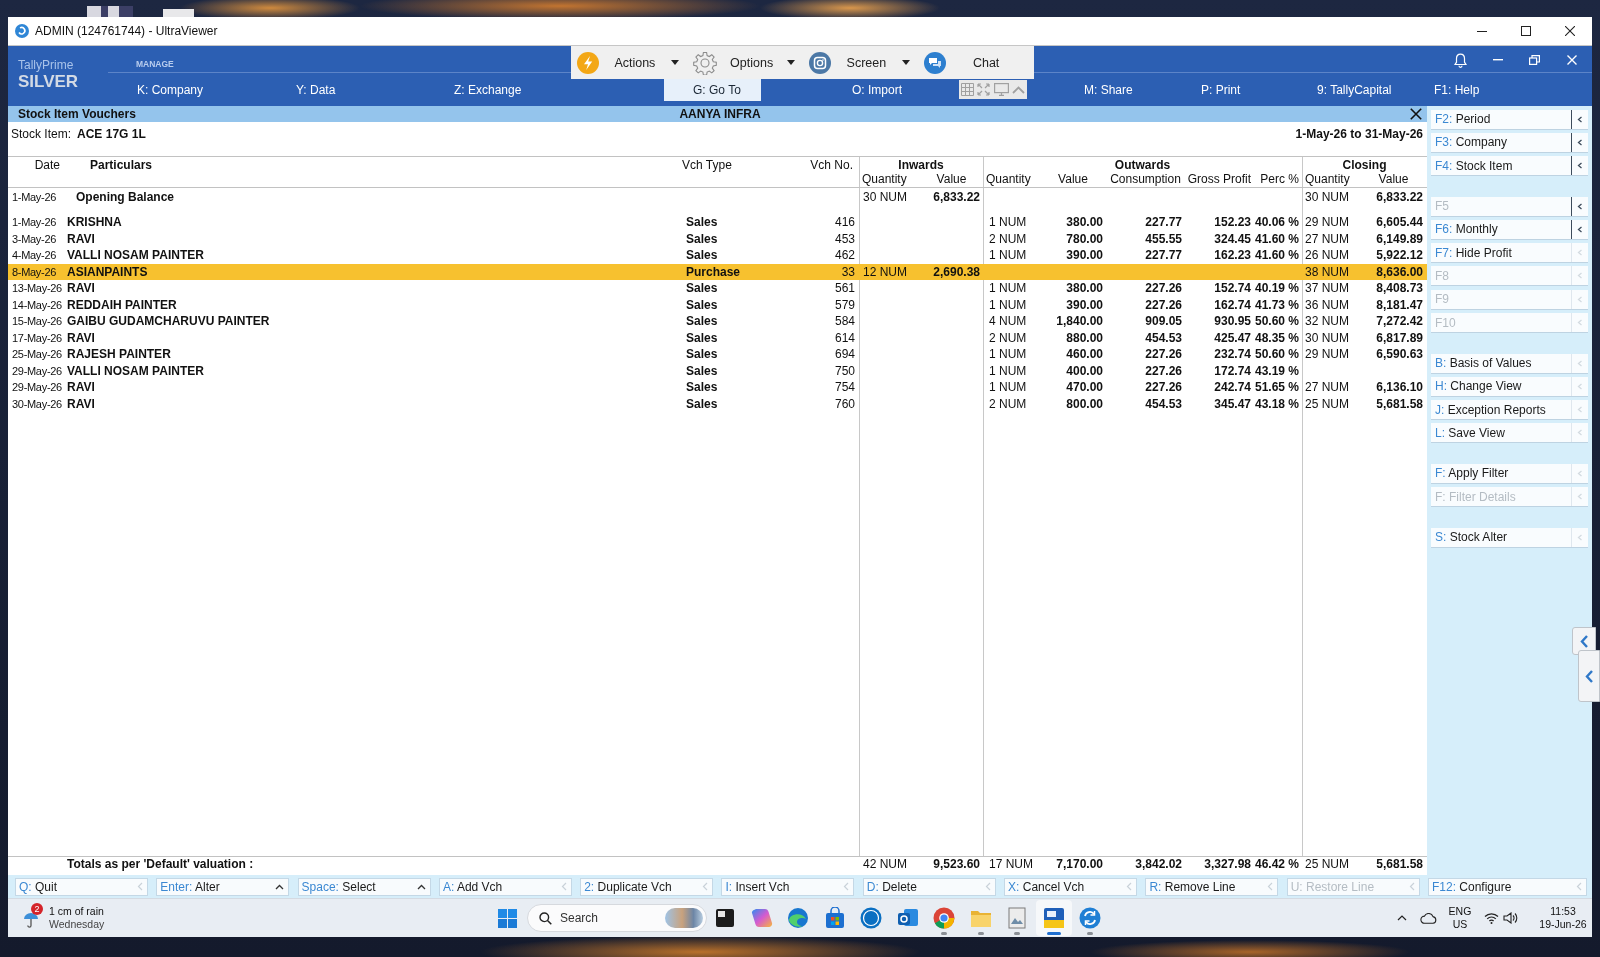  What do you see at coordinates (1509, 386) in the screenshot?
I see `side-menu-button: H: Change View` at bounding box center [1509, 386].